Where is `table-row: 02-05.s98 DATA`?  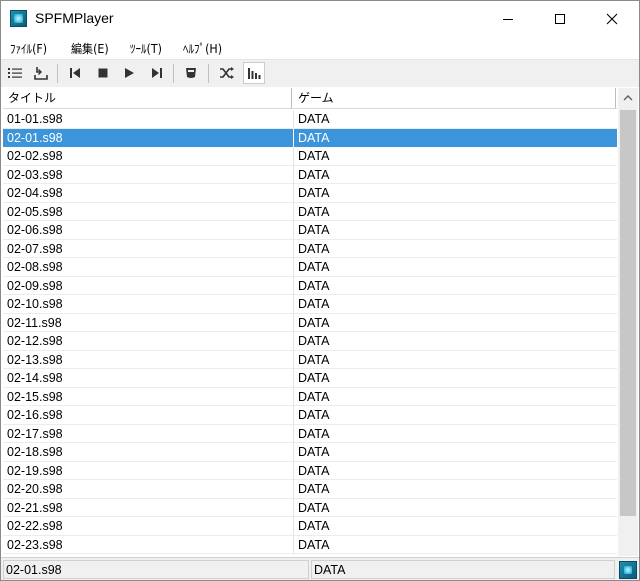
table-row: 02-05.s98 DATA is located at coordinates (310, 211).